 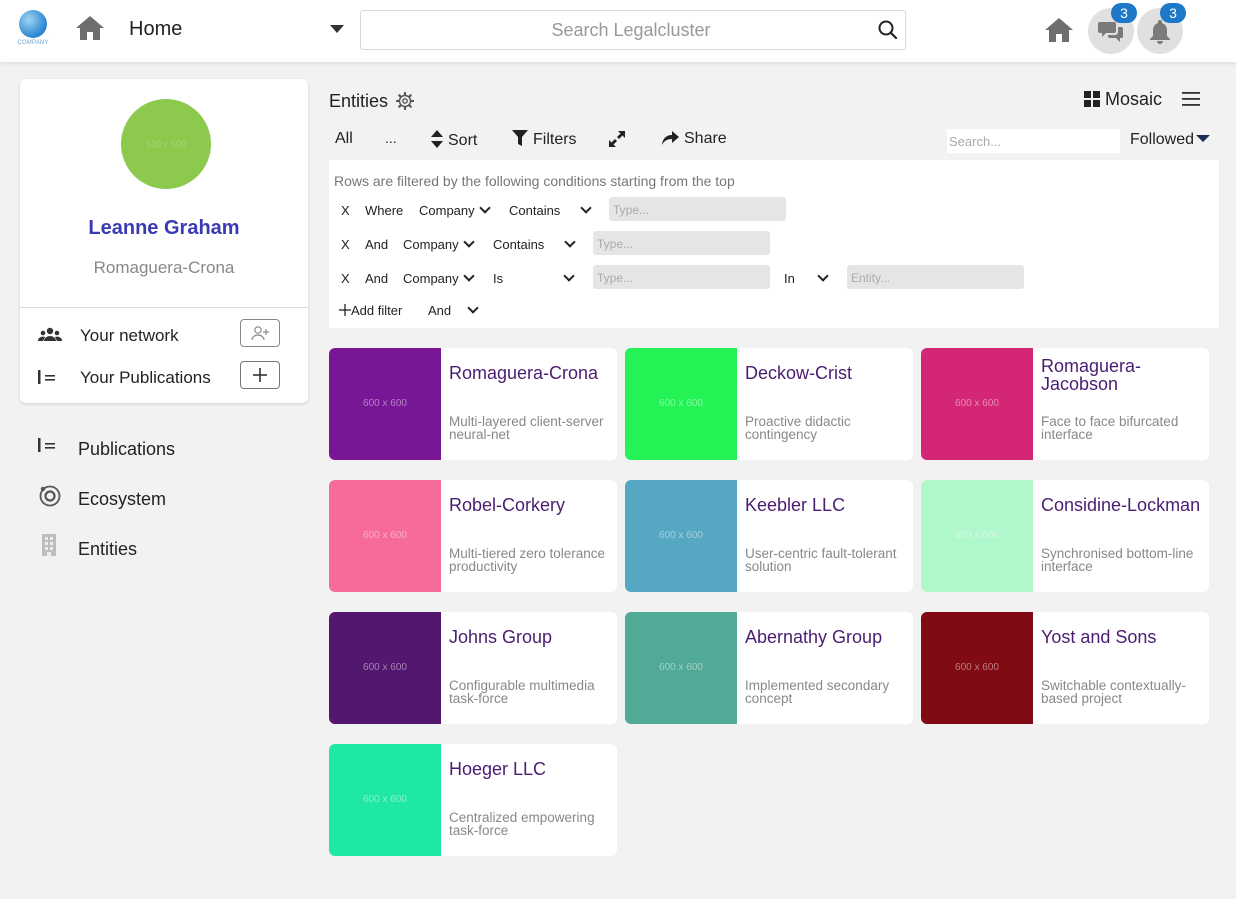 What do you see at coordinates (617, 139) in the screenshot?
I see `expand-icon` at bounding box center [617, 139].